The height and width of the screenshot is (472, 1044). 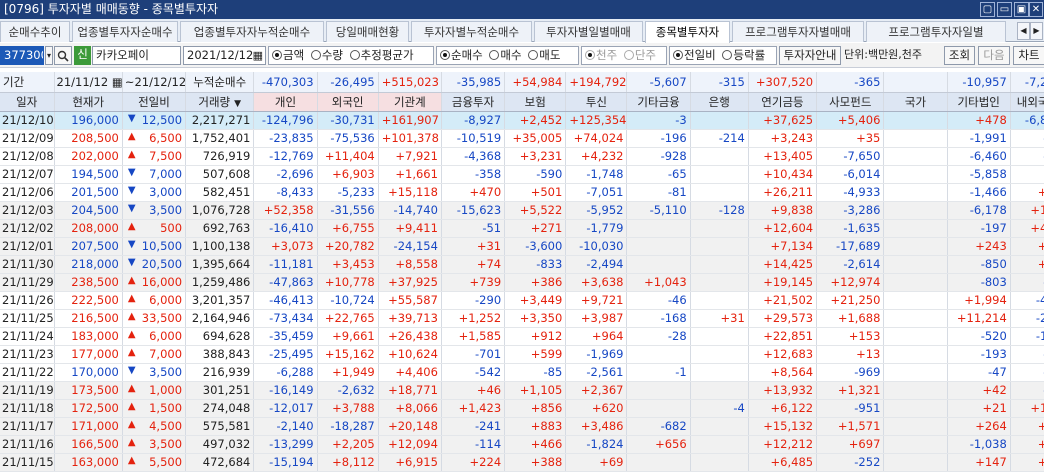 What do you see at coordinates (136, 55) in the screenshot?
I see `stock-name-field: 카카오페이` at bounding box center [136, 55].